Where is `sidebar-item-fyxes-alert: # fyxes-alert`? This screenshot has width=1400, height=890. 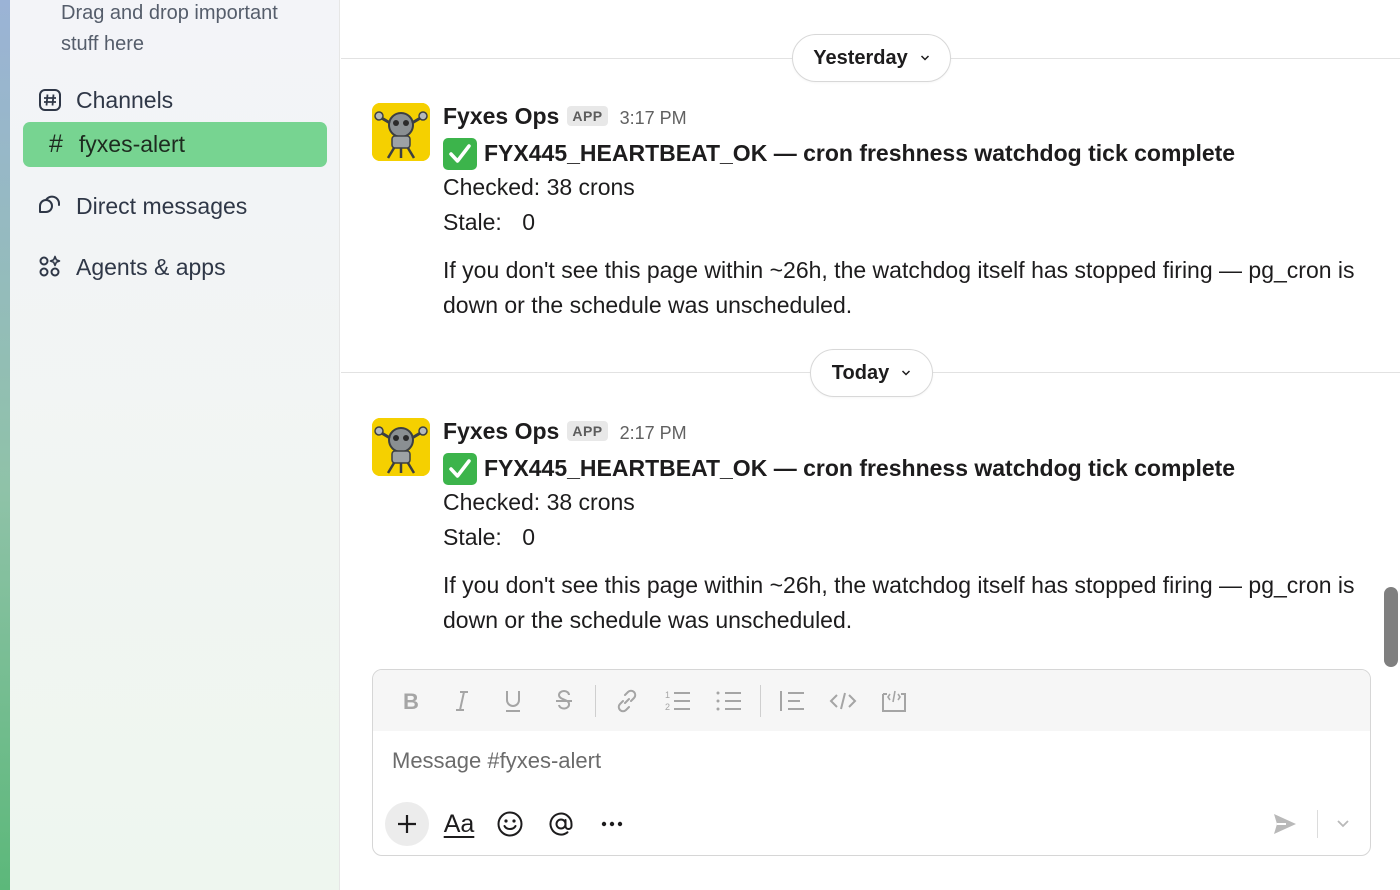
sidebar-item-fyxes-alert: # fyxes-alert is located at coordinates (175, 144).